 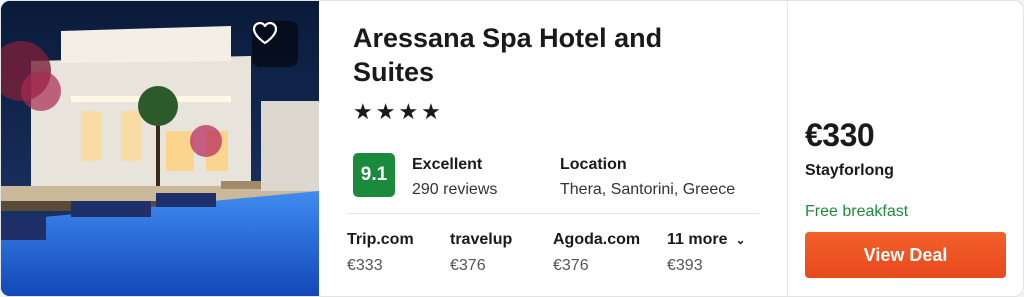 What do you see at coordinates (697, 239) in the screenshot?
I see `more-offers-text: 11 more` at bounding box center [697, 239].